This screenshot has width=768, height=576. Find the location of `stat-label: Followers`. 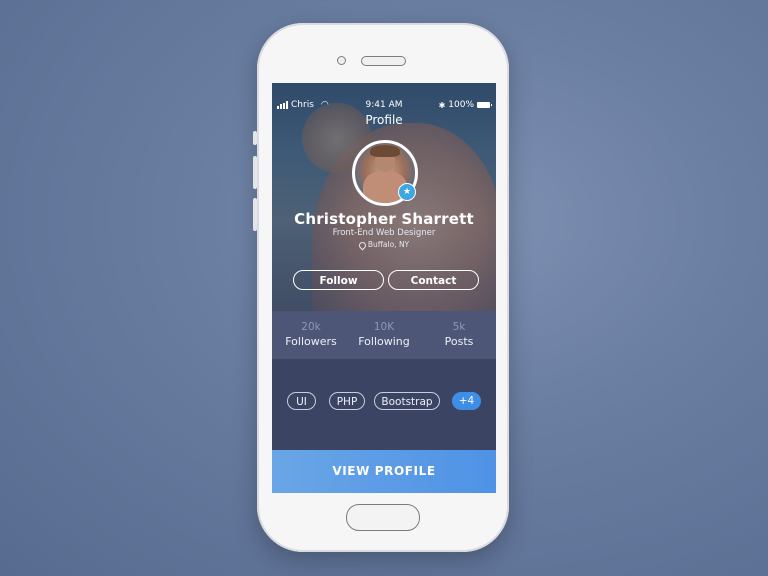

stat-label: Followers is located at coordinates (311, 341).